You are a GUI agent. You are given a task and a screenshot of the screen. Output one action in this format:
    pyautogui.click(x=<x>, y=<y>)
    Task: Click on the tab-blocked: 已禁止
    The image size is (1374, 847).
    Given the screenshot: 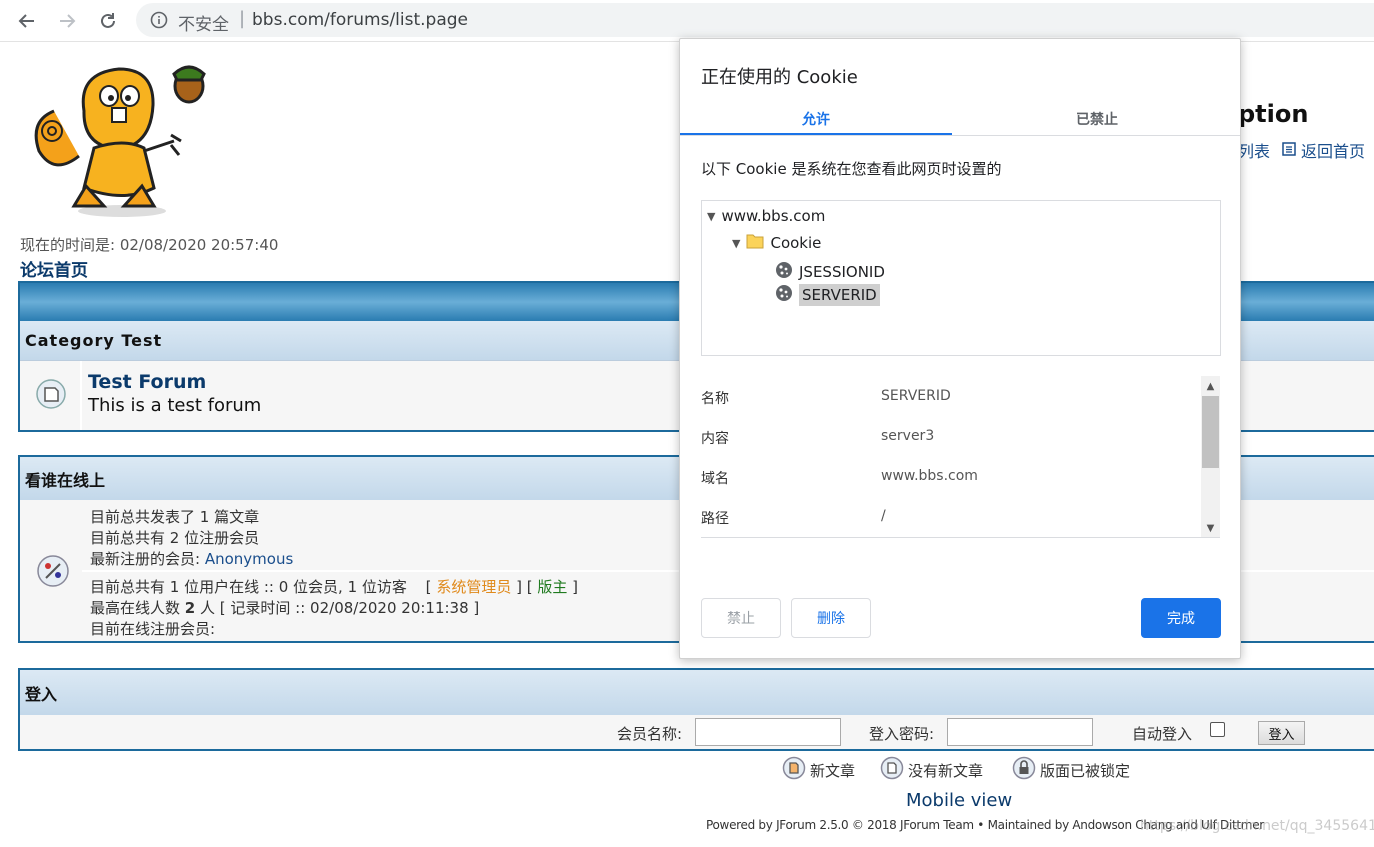 What is the action you would take?
    pyautogui.click(x=1097, y=122)
    